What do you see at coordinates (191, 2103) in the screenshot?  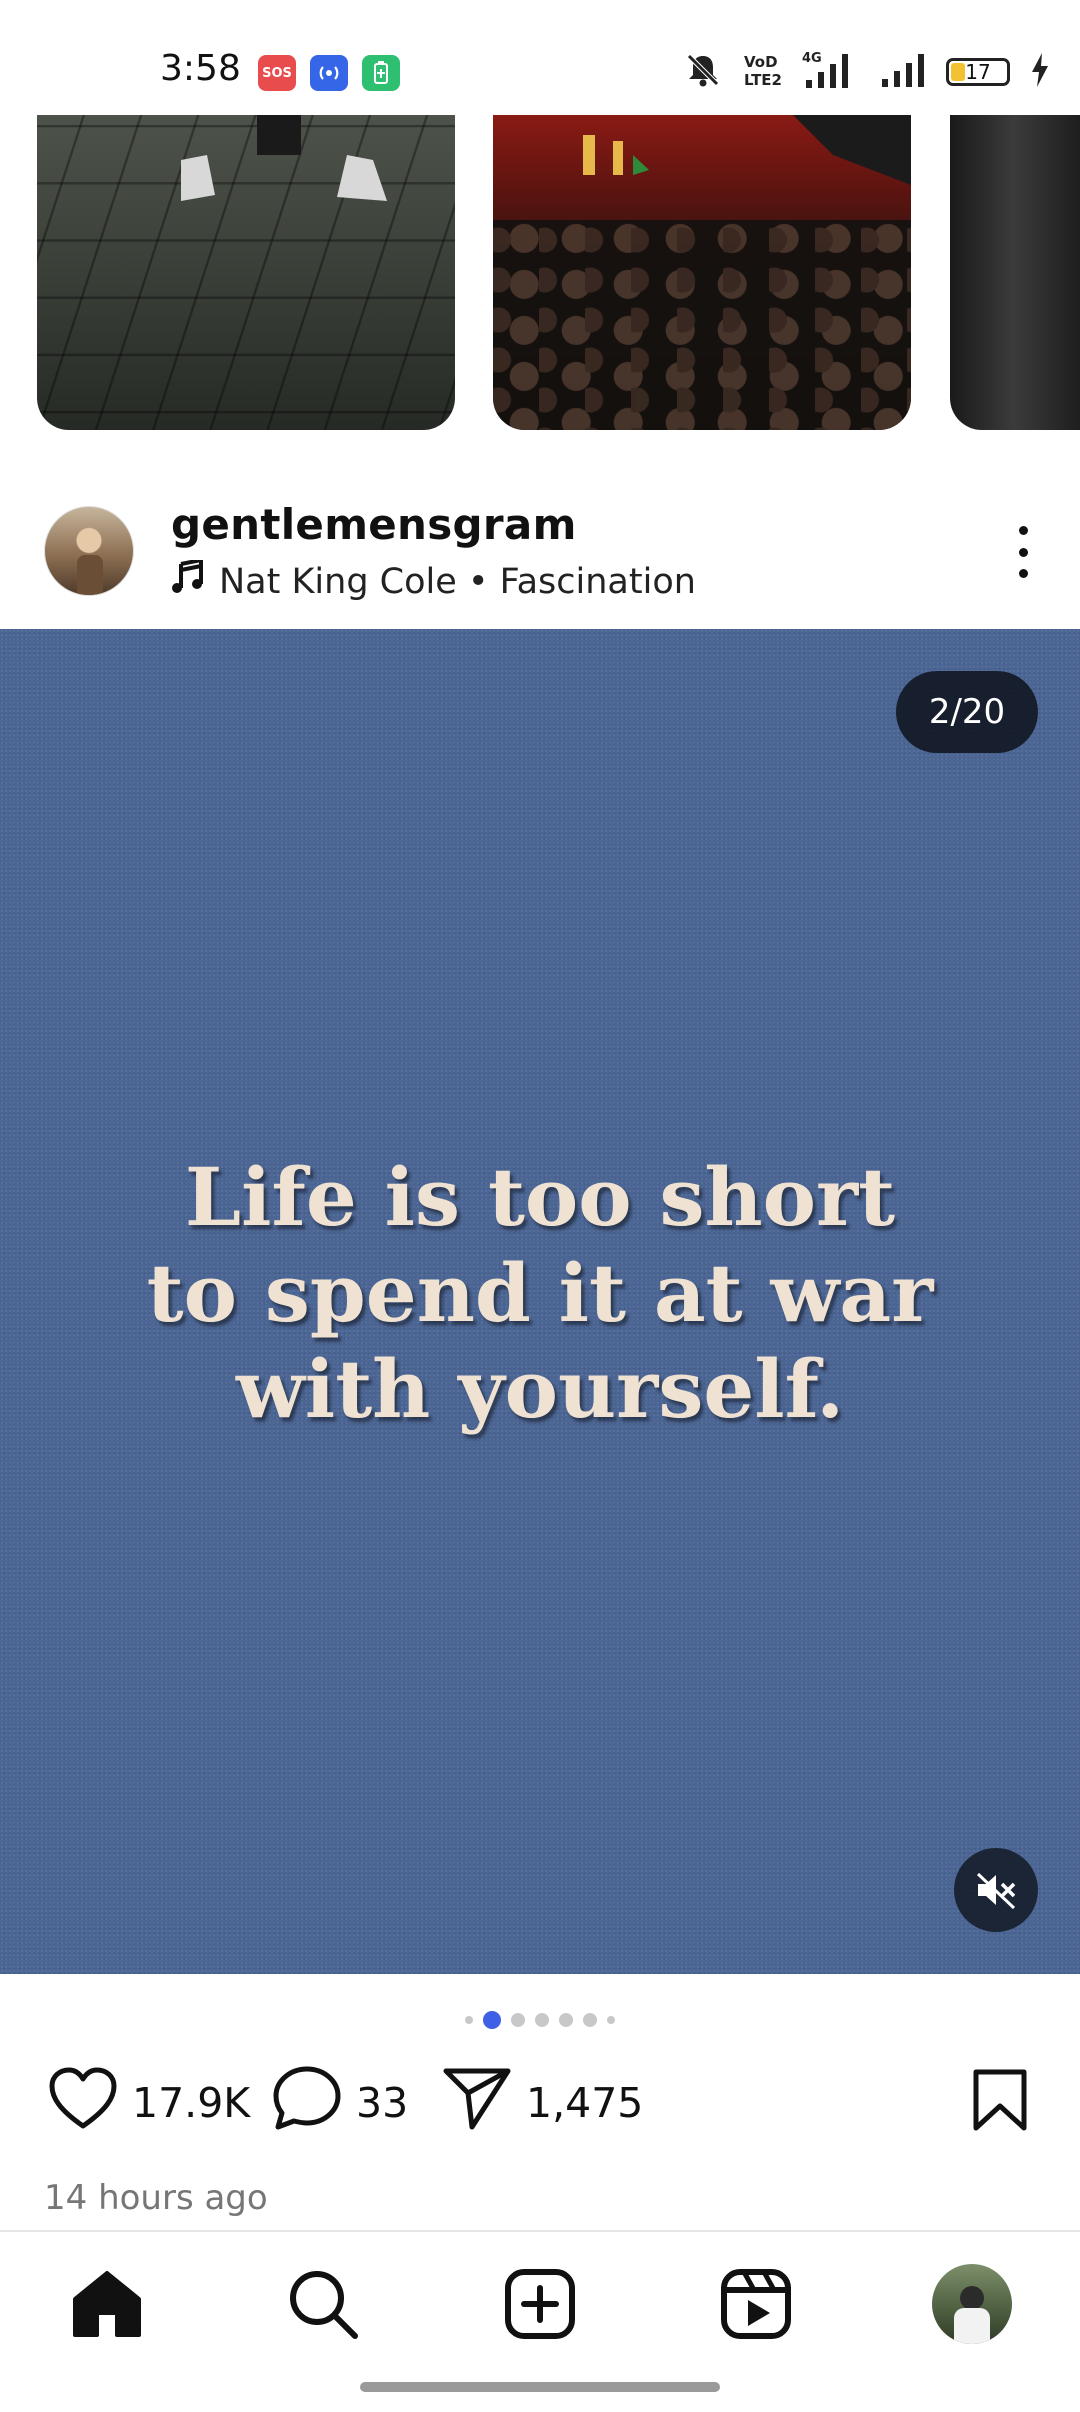 I see `like-count: 17.9K` at bounding box center [191, 2103].